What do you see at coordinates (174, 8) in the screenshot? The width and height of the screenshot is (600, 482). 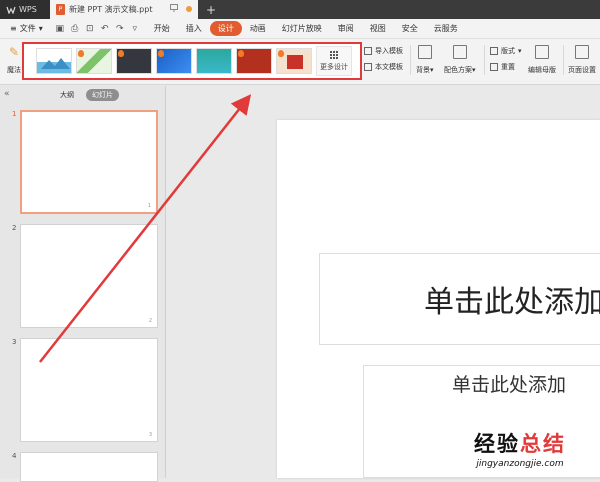 I see `monitor-icon` at bounding box center [174, 8].